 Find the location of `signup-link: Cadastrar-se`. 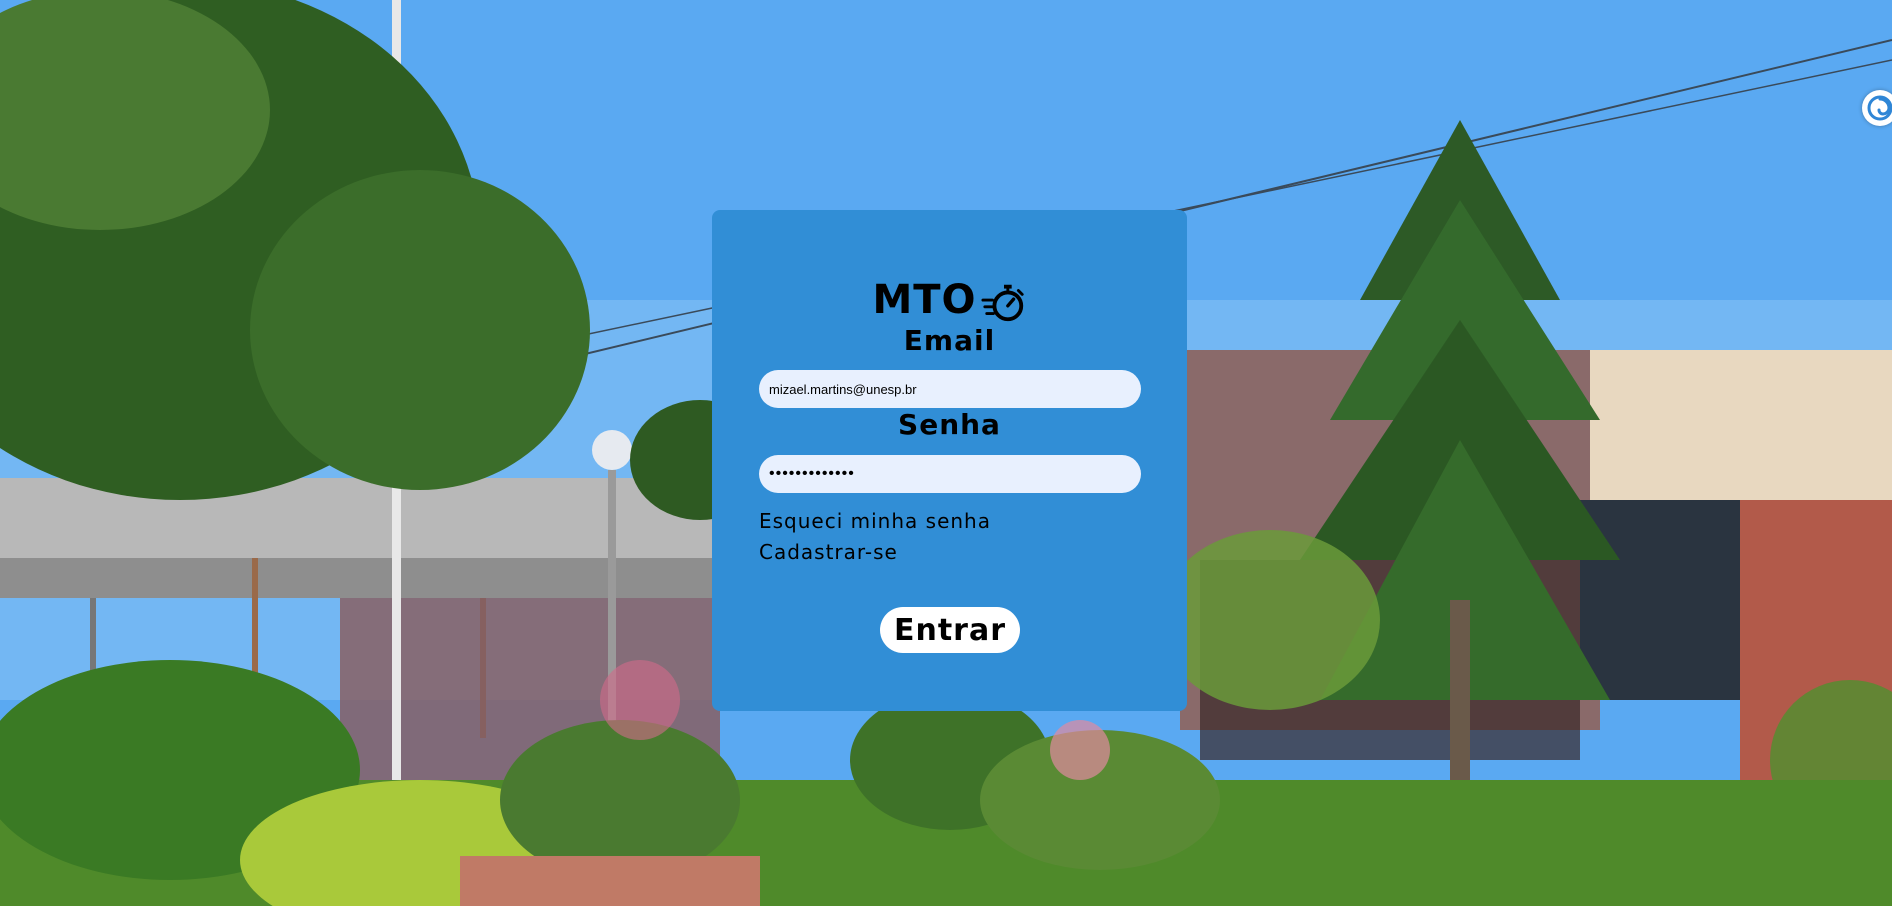

signup-link: Cadastrar-se is located at coordinates (828, 552).